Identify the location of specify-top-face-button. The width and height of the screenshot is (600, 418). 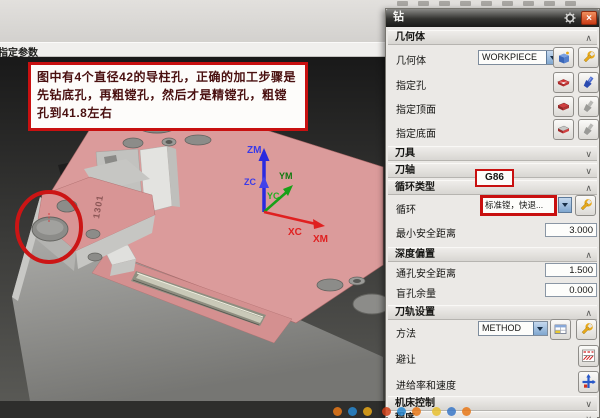
(563, 106).